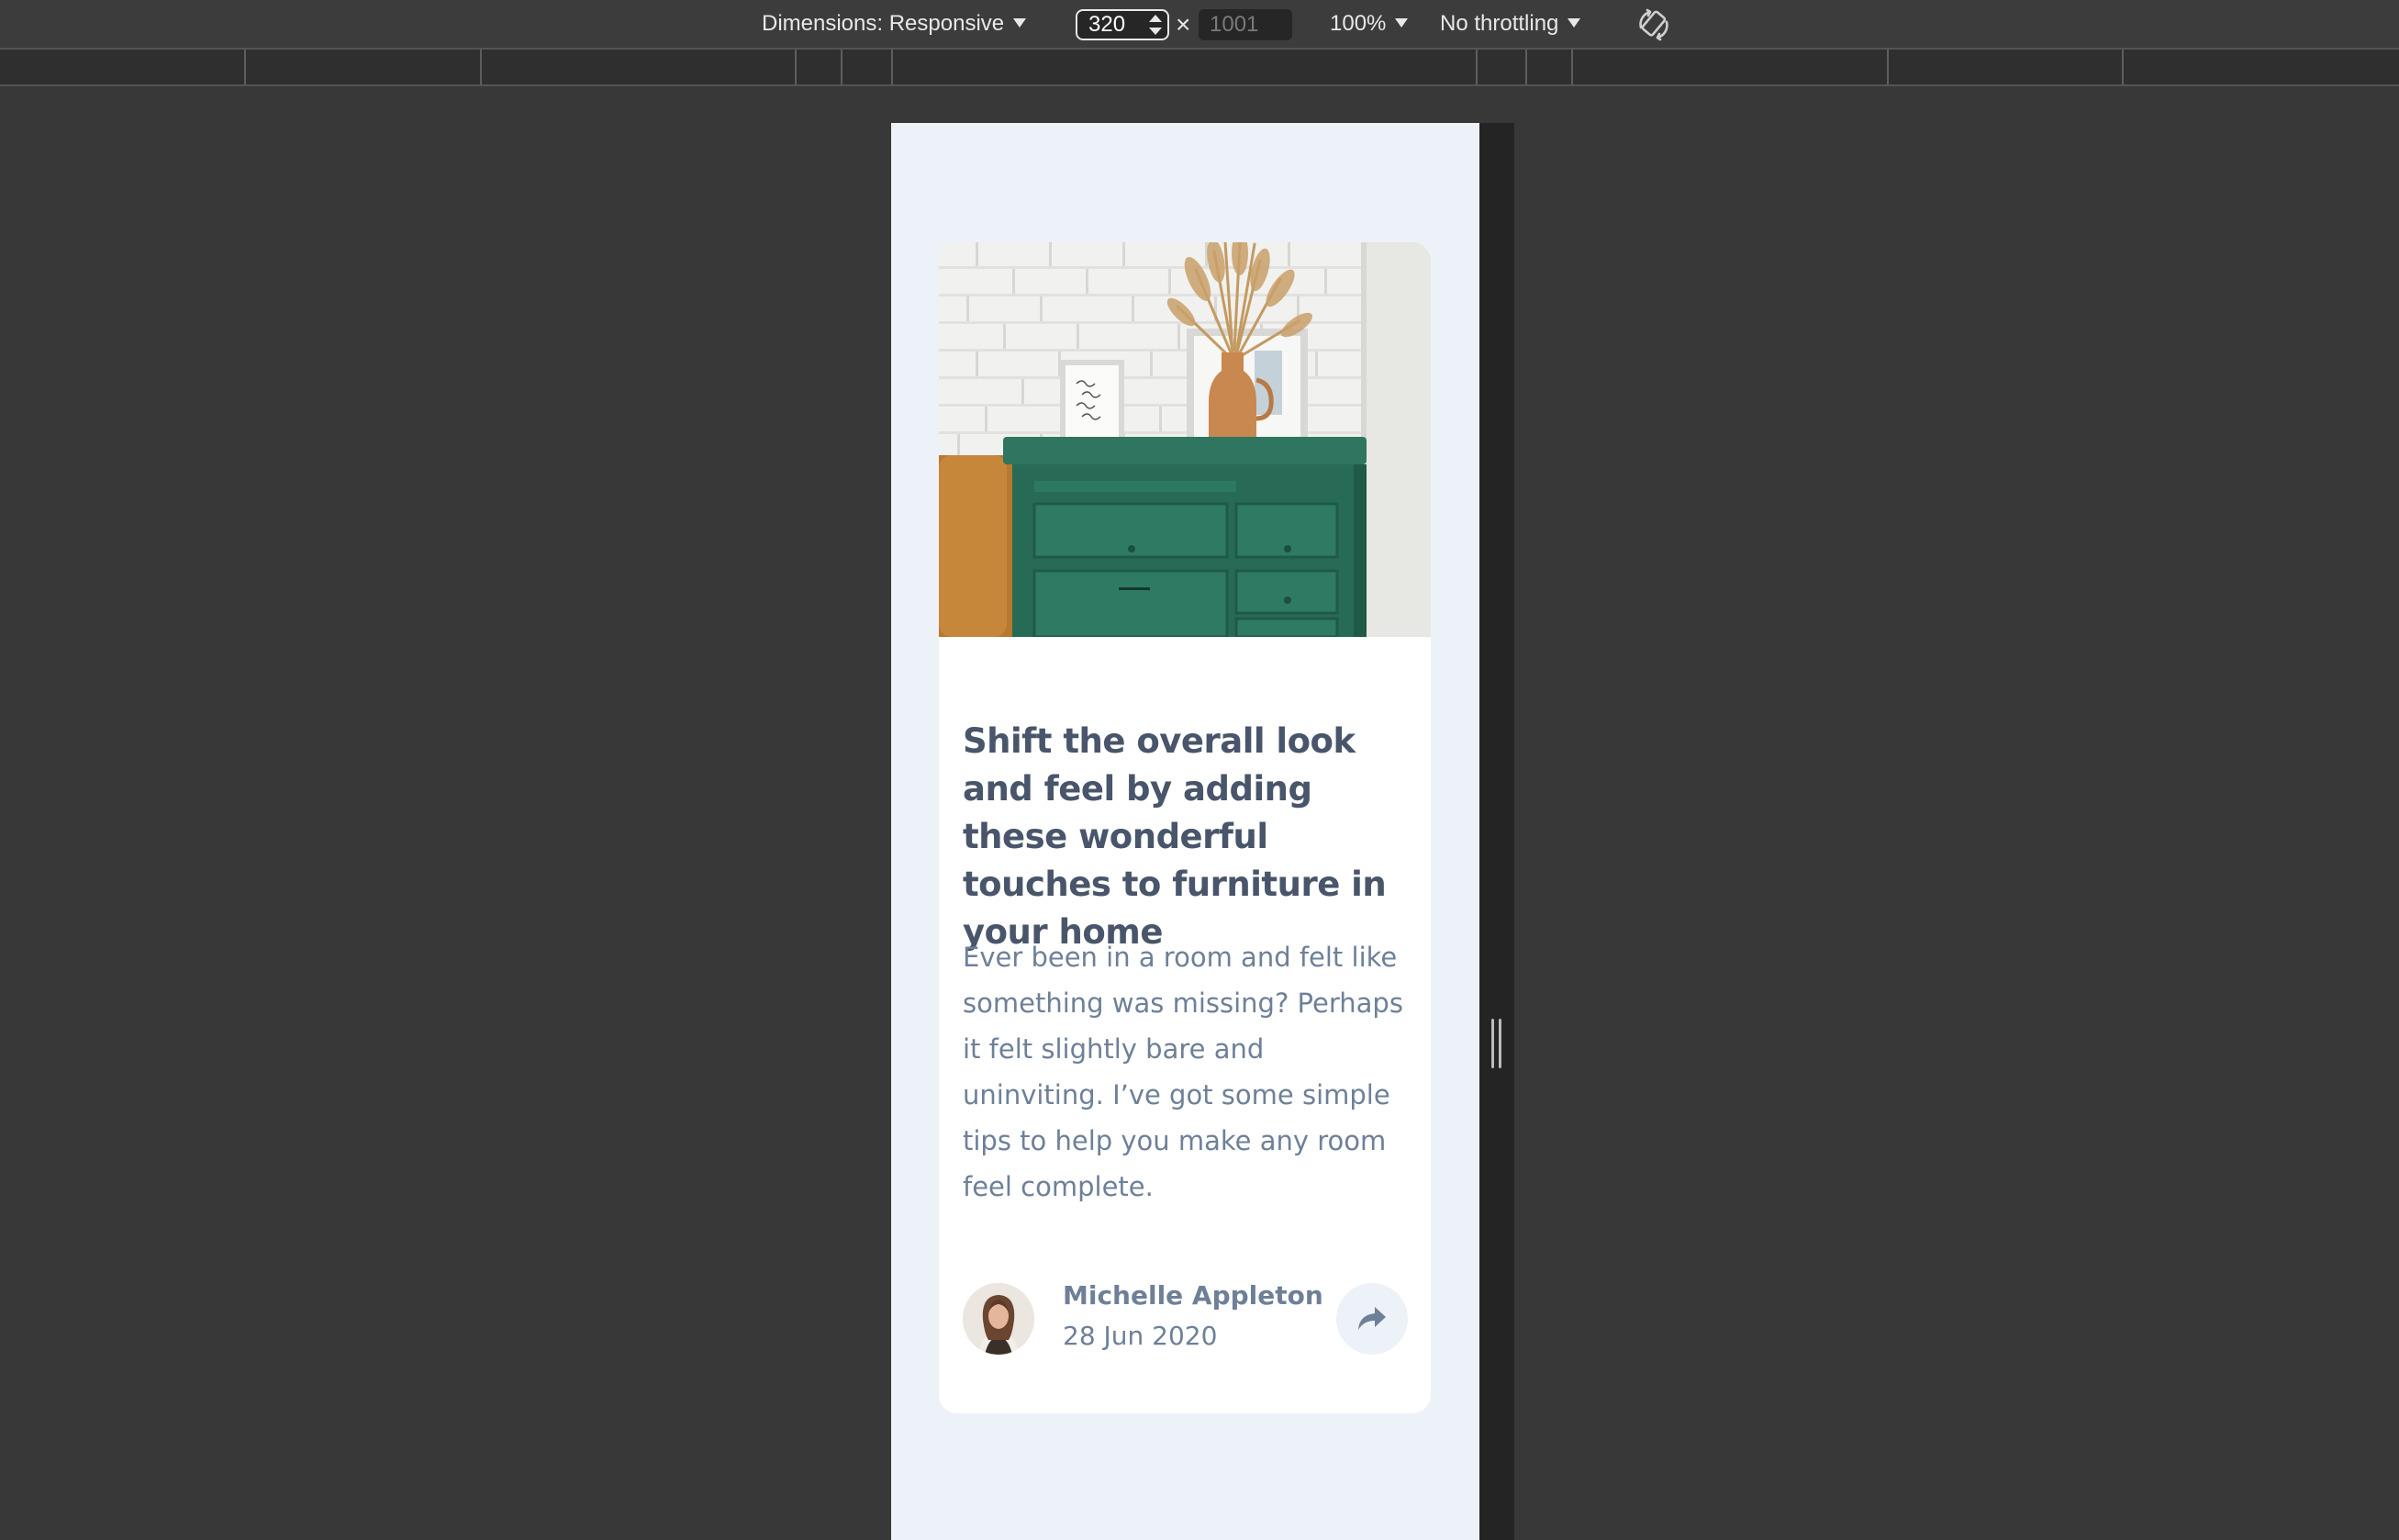 This screenshot has width=2399, height=1540. What do you see at coordinates (1496, 831) in the screenshot?
I see `resize-handle` at bounding box center [1496, 831].